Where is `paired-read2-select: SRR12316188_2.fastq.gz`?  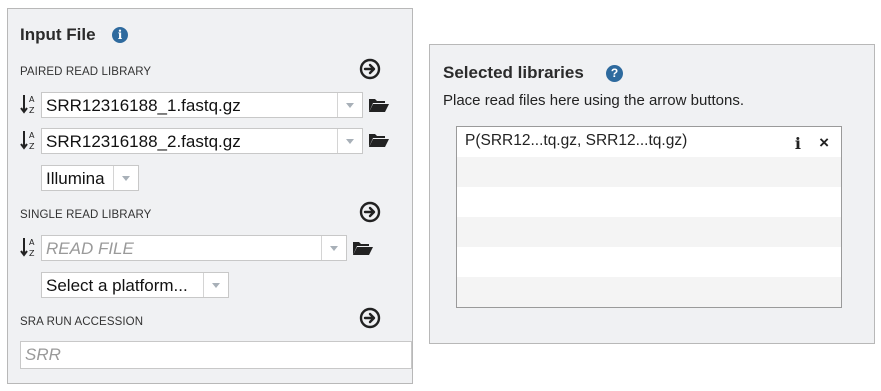 paired-read2-select: SRR12316188_2.fastq.gz is located at coordinates (202, 141).